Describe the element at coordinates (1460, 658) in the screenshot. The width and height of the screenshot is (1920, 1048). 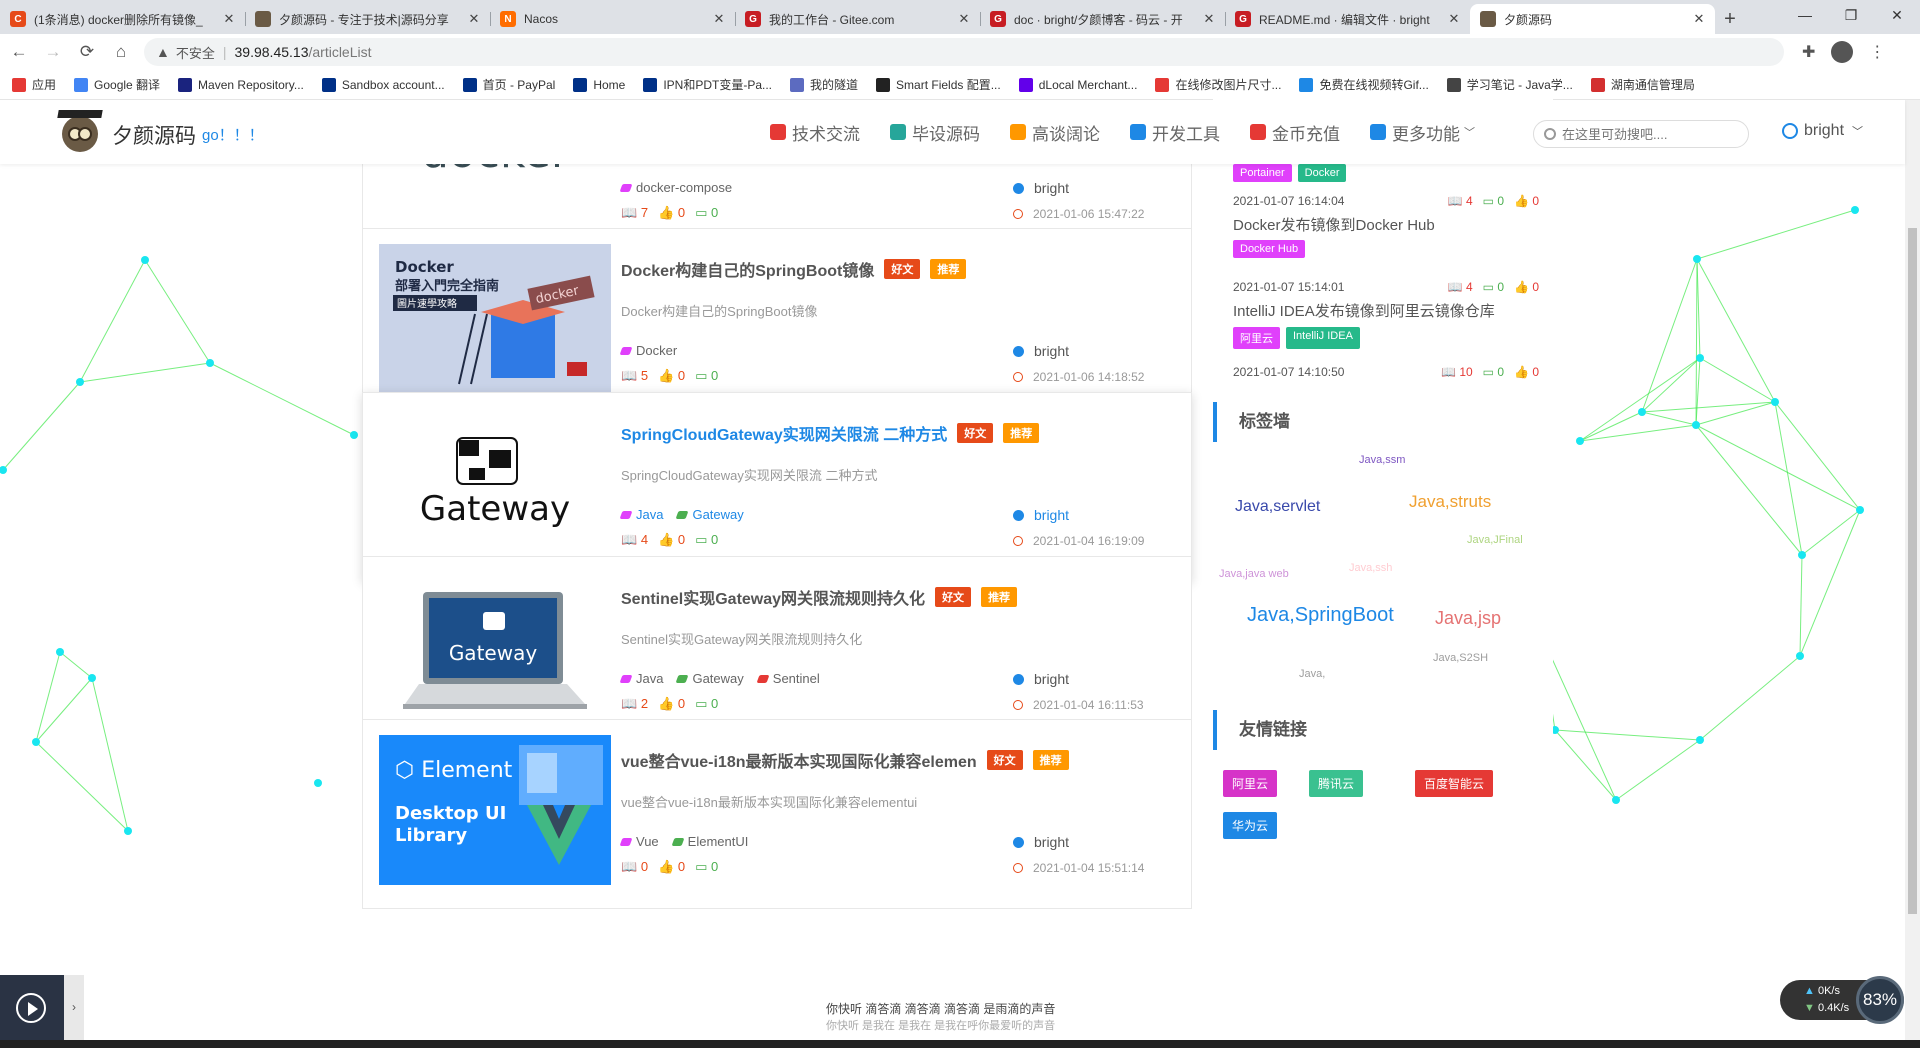
I see `tag-wall-item: Java,S2SH` at that location.